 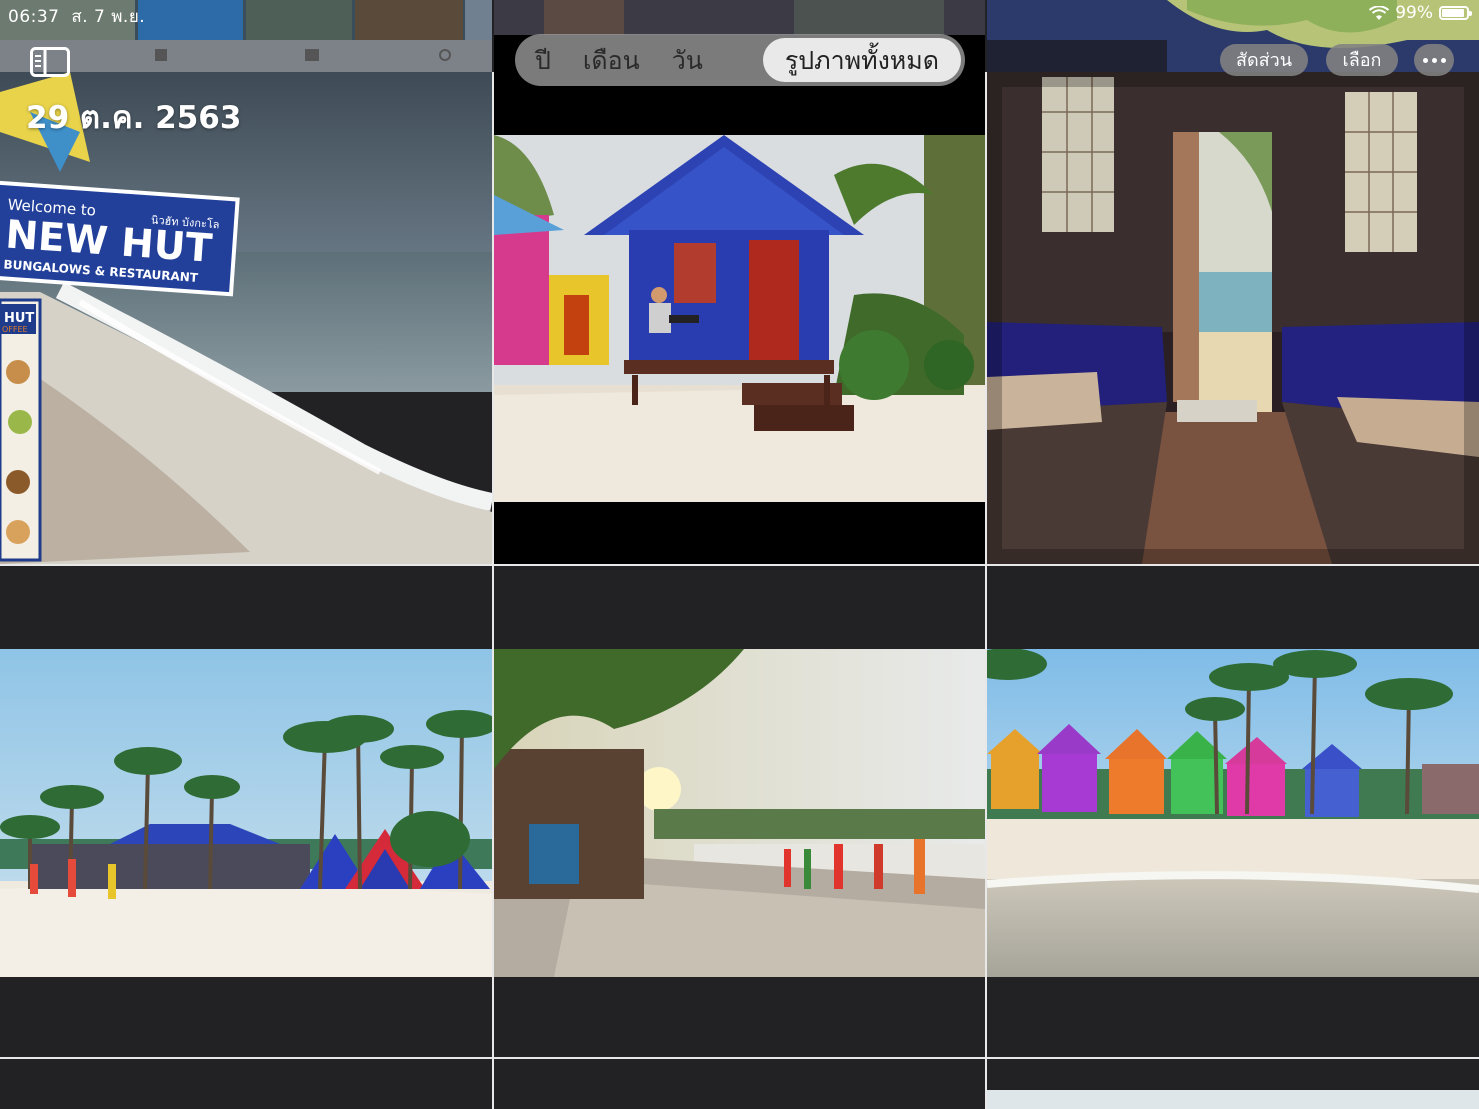 What do you see at coordinates (1362, 60) in the screenshot?
I see `select-button: เลือก` at bounding box center [1362, 60].